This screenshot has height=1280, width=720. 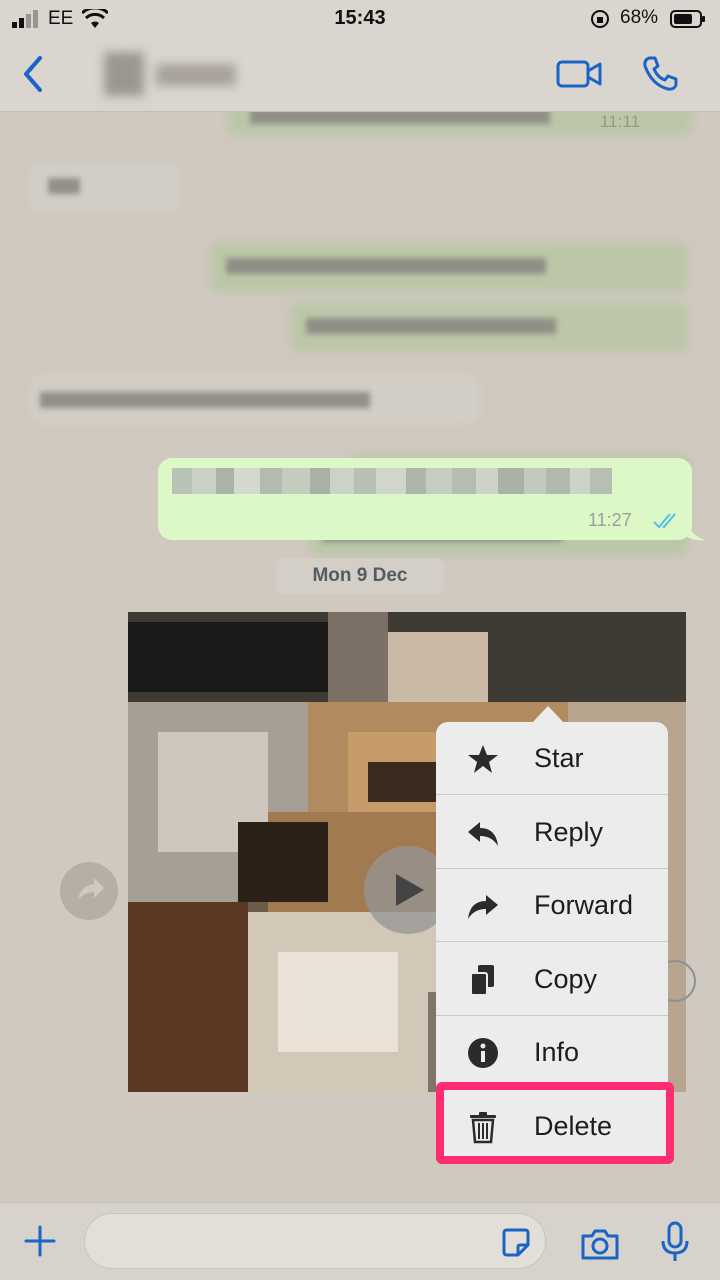 I want to click on date-separator: Mon 9 Dec, so click(x=360, y=576).